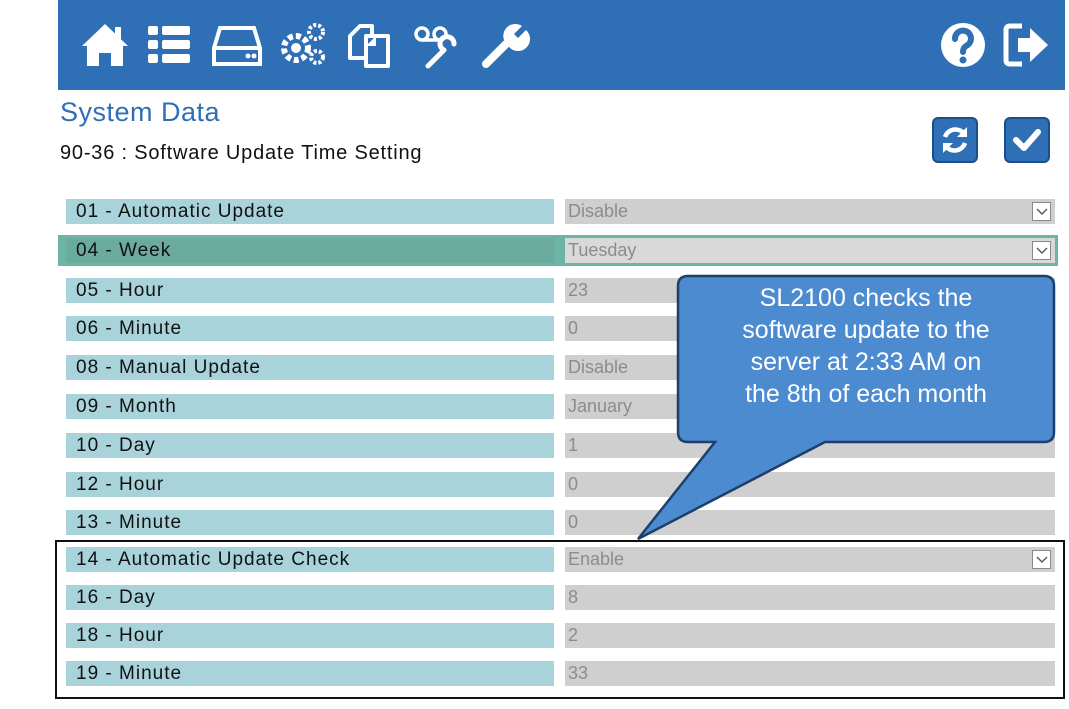 Image resolution: width=1069 pixels, height=709 pixels. What do you see at coordinates (578, 673) in the screenshot?
I see `setting-value: 33` at bounding box center [578, 673].